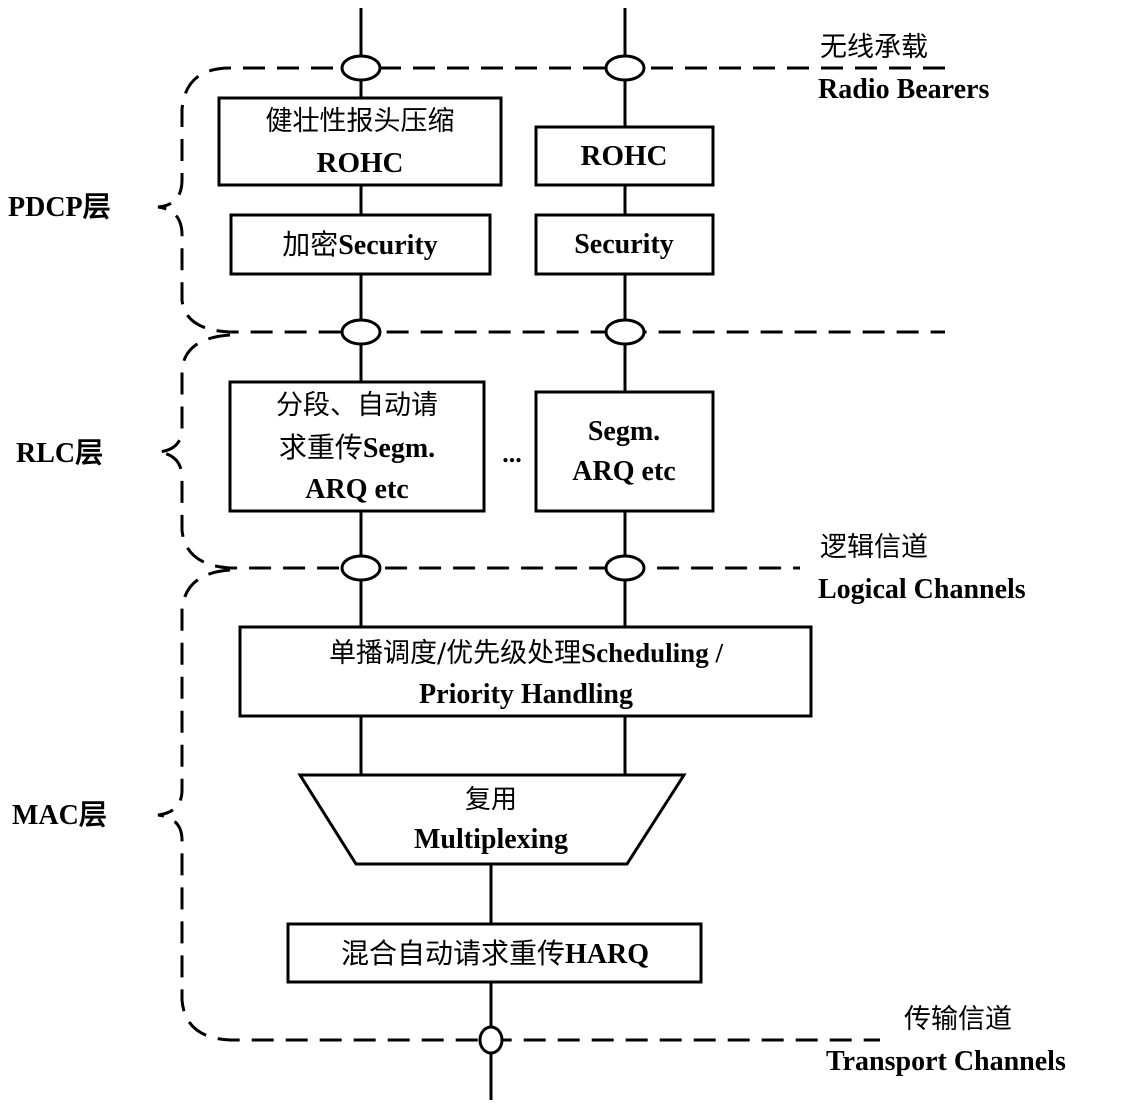 The image size is (1124, 1114). What do you see at coordinates (310, 244) in the screenshot?
I see `security-left-cn: 加密` at bounding box center [310, 244].